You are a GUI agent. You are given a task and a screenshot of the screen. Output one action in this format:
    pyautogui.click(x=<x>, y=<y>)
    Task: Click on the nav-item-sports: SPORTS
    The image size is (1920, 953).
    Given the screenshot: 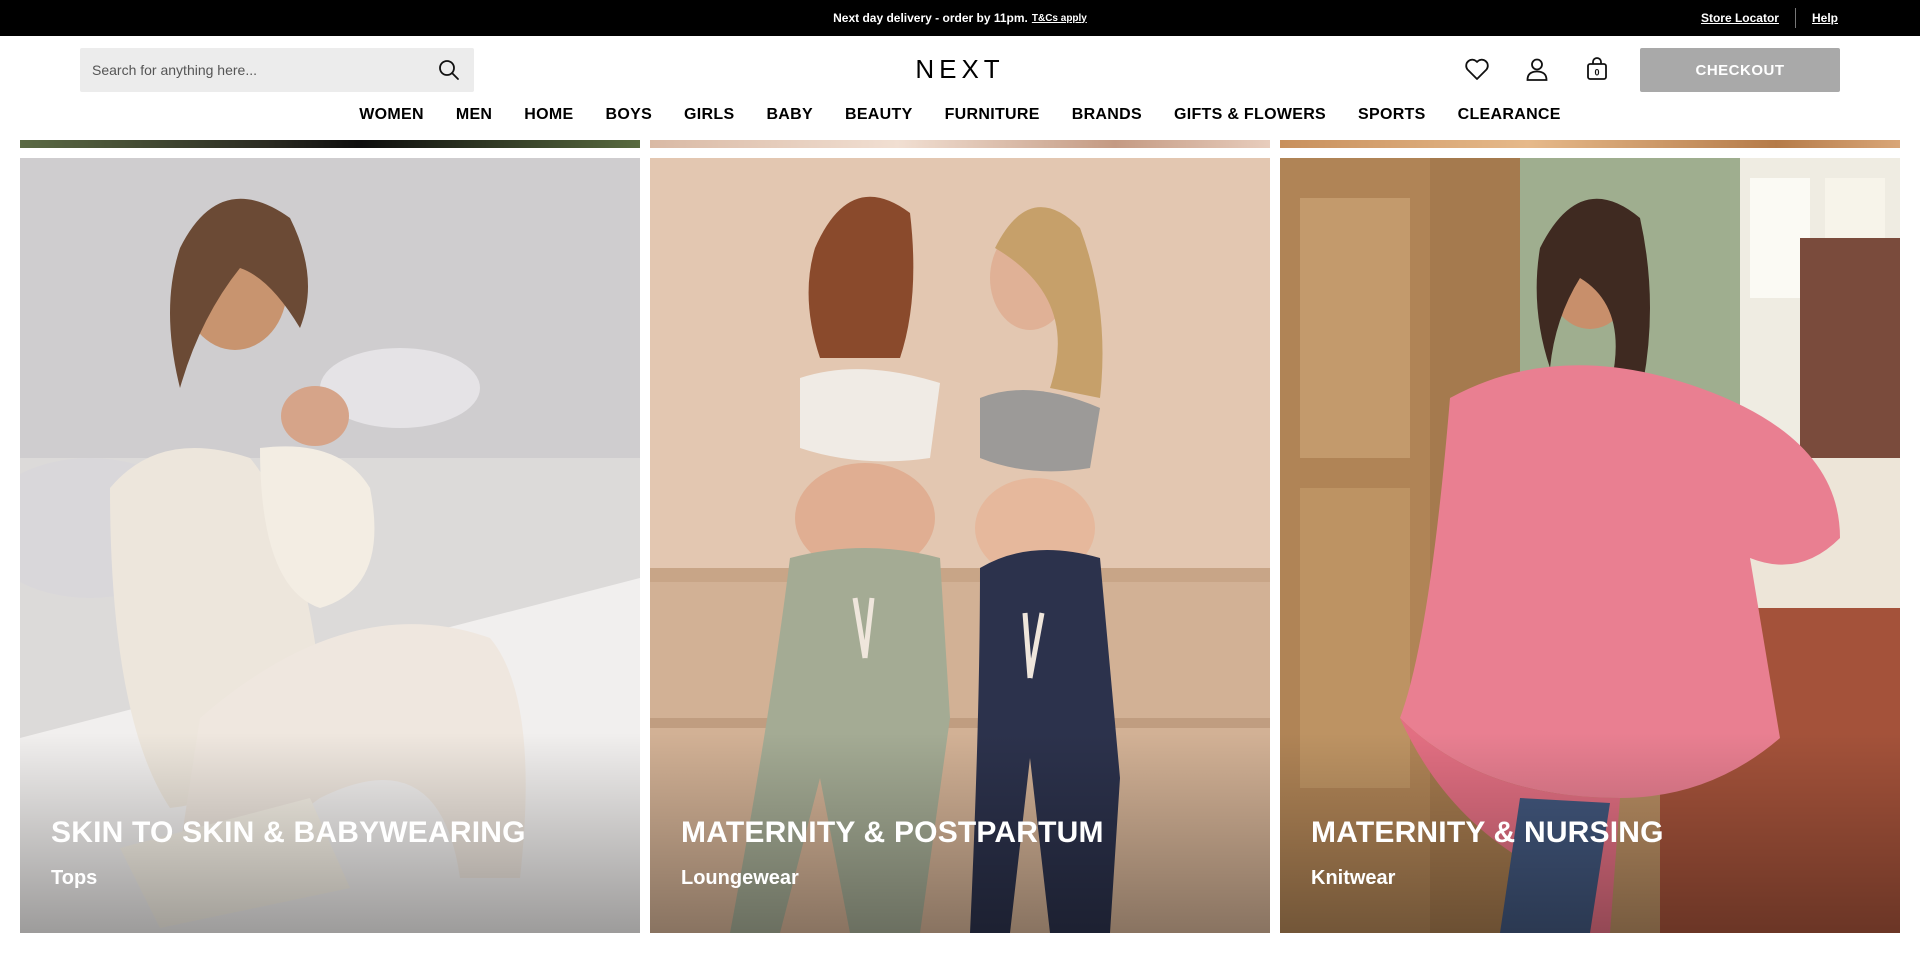 What is the action you would take?
    pyautogui.click(x=1392, y=115)
    